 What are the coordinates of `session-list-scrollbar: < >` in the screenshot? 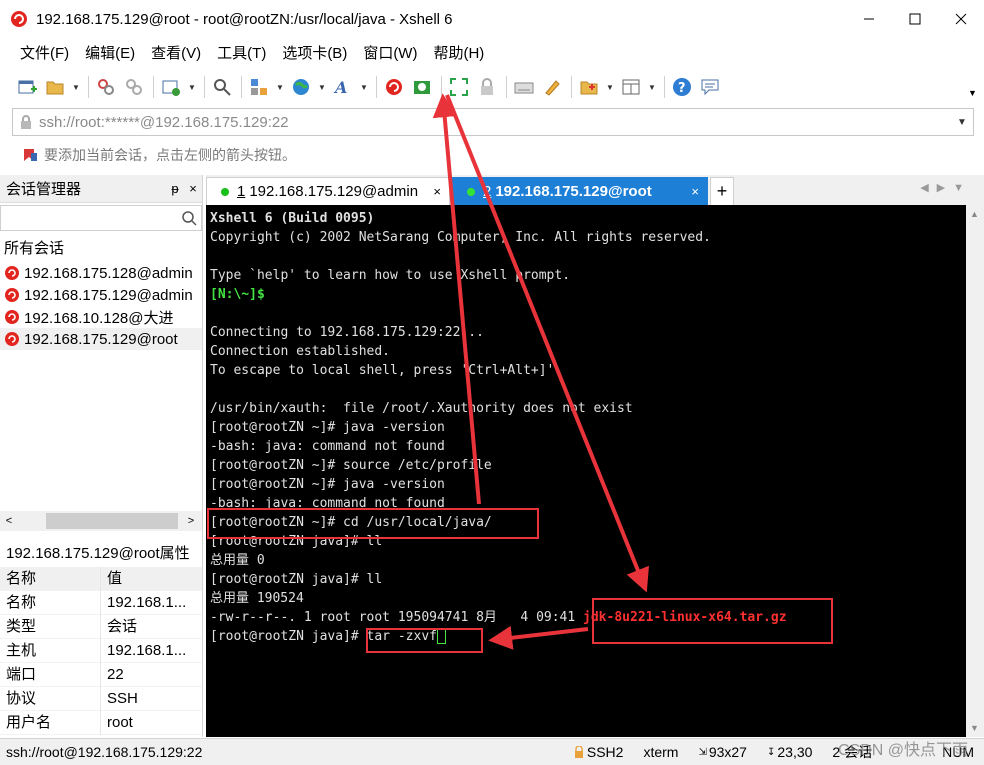 It's located at (101, 521).